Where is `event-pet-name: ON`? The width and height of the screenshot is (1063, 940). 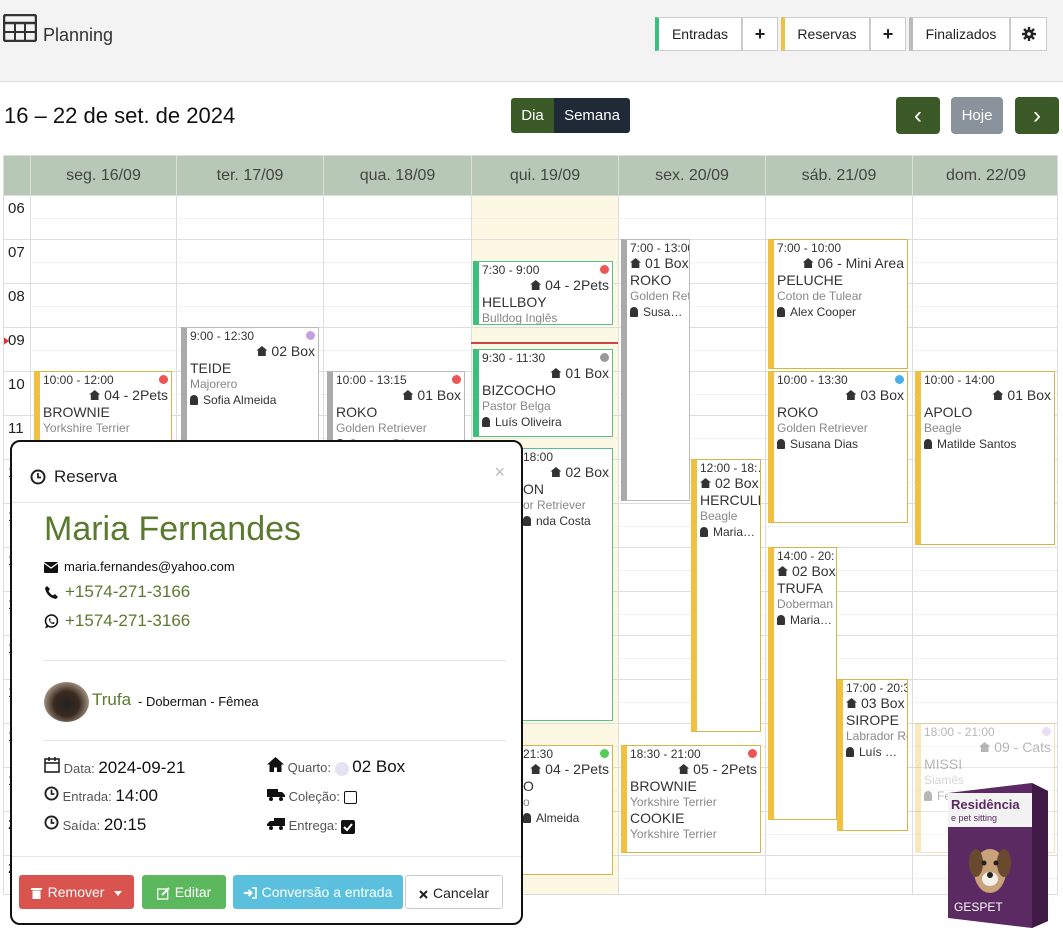 event-pet-name: ON is located at coordinates (533, 489).